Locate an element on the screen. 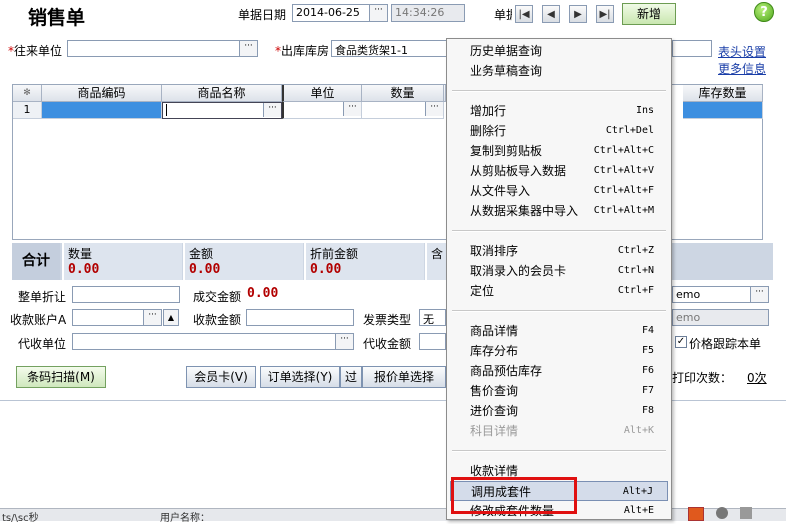  next-icon: ▶ is located at coordinates (578, 14).